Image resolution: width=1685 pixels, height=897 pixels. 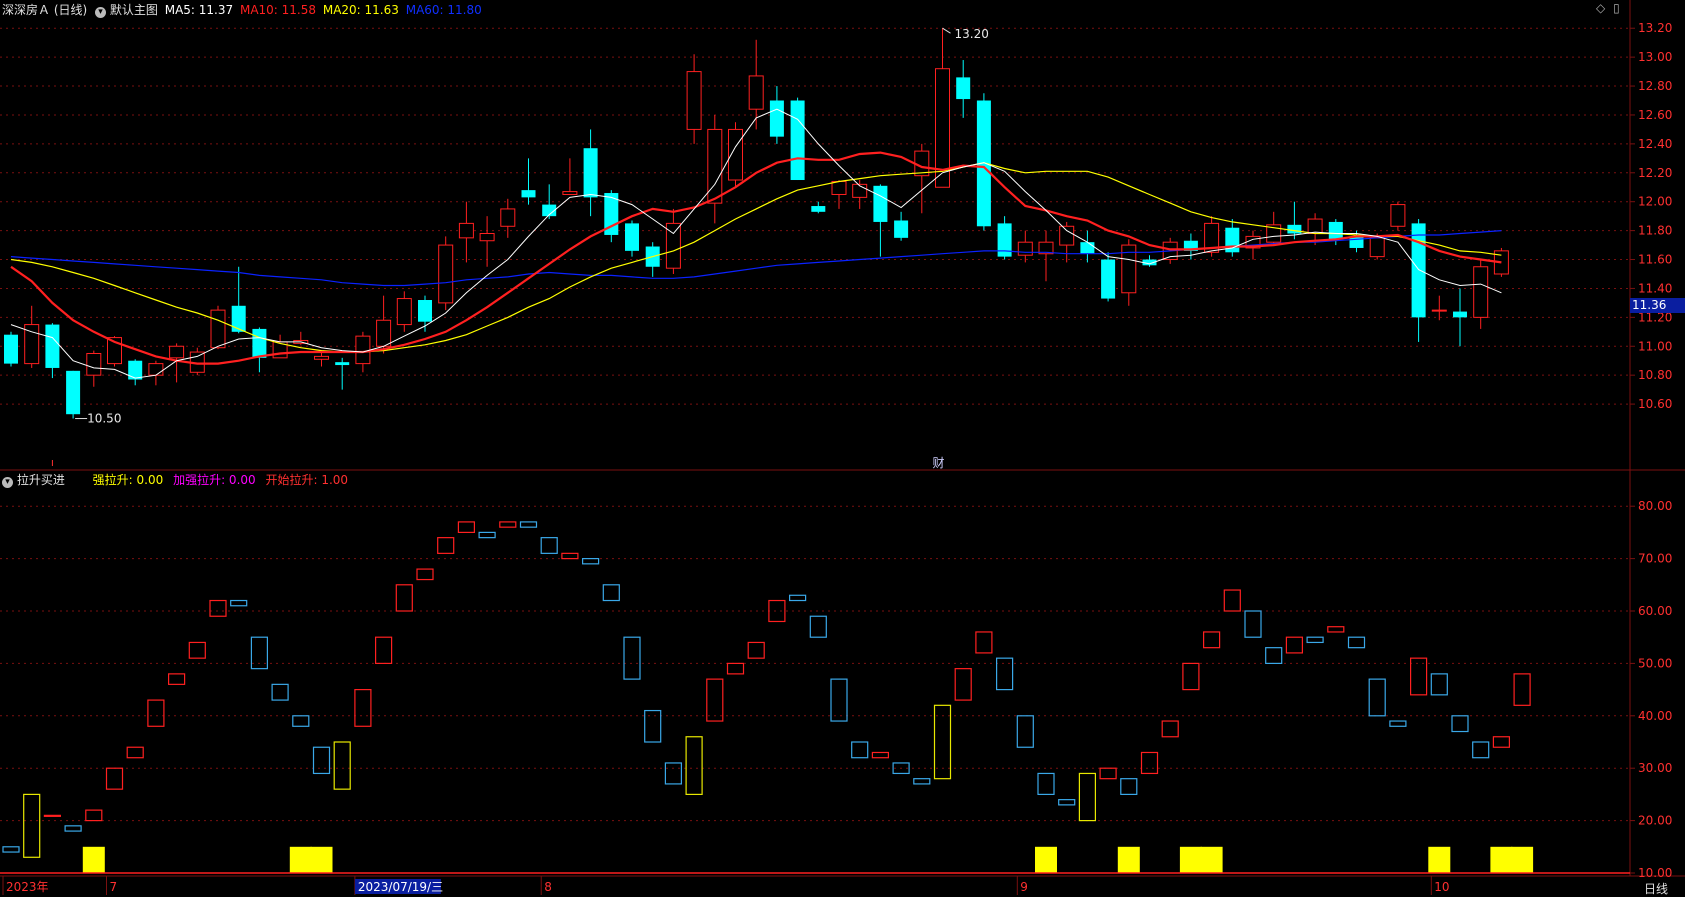 What do you see at coordinates (114, 887) in the screenshot?
I see `time-axis-label: 7` at bounding box center [114, 887].